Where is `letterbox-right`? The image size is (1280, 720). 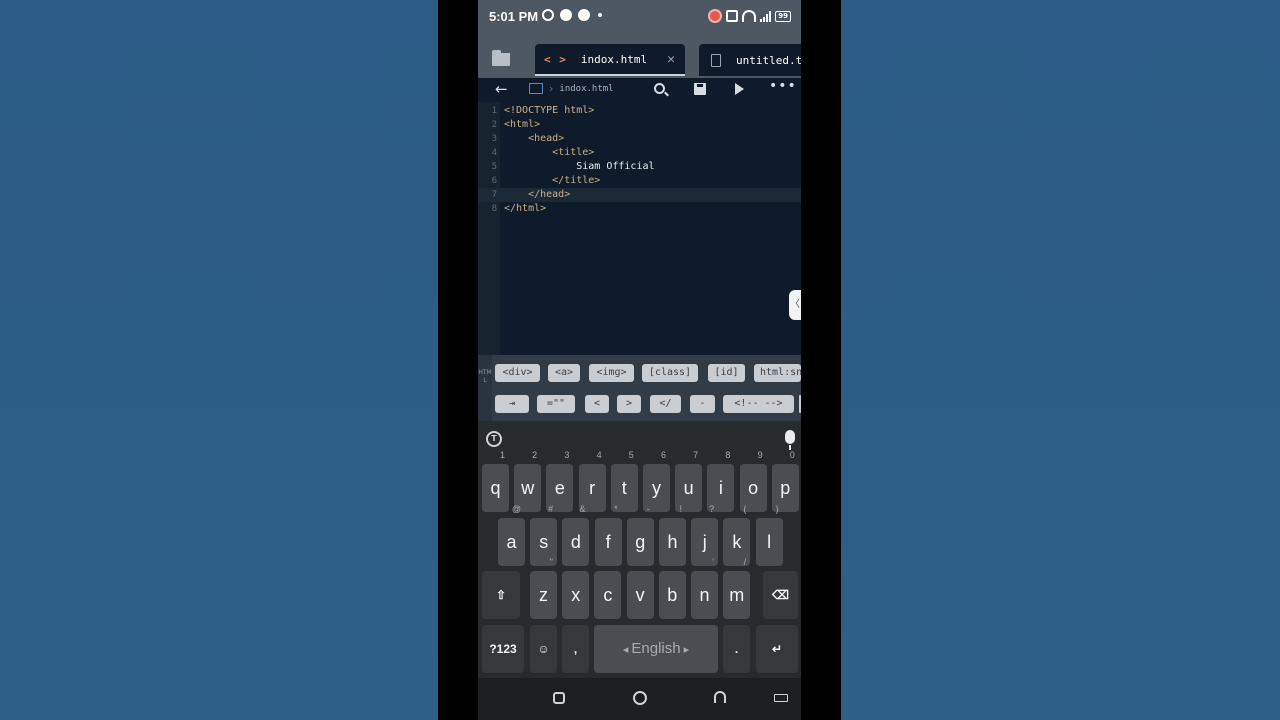 letterbox-right is located at coordinates (821, 360).